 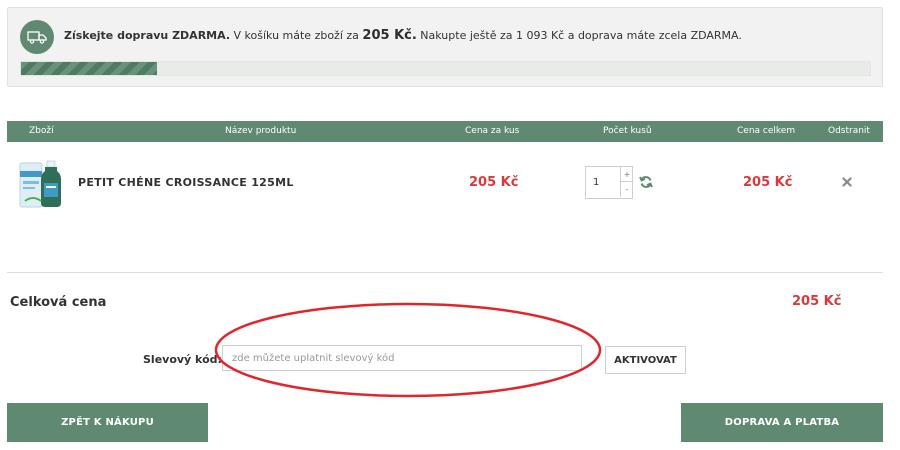 What do you see at coordinates (89, 68) in the screenshot?
I see `shipping-progress-fill` at bounding box center [89, 68].